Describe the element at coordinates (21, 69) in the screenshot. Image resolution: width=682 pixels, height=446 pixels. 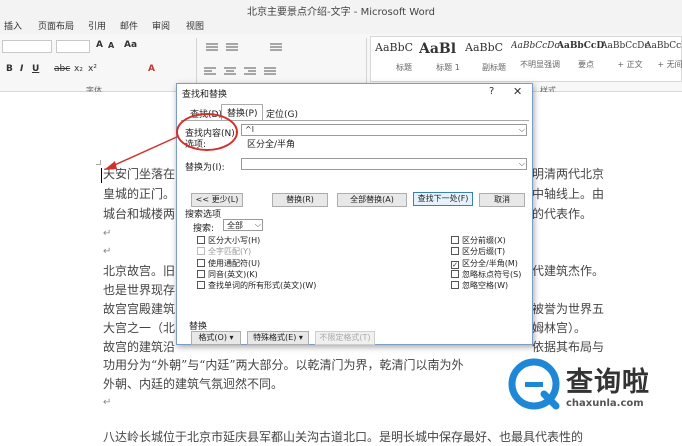
I see `italic-button: I` at that location.